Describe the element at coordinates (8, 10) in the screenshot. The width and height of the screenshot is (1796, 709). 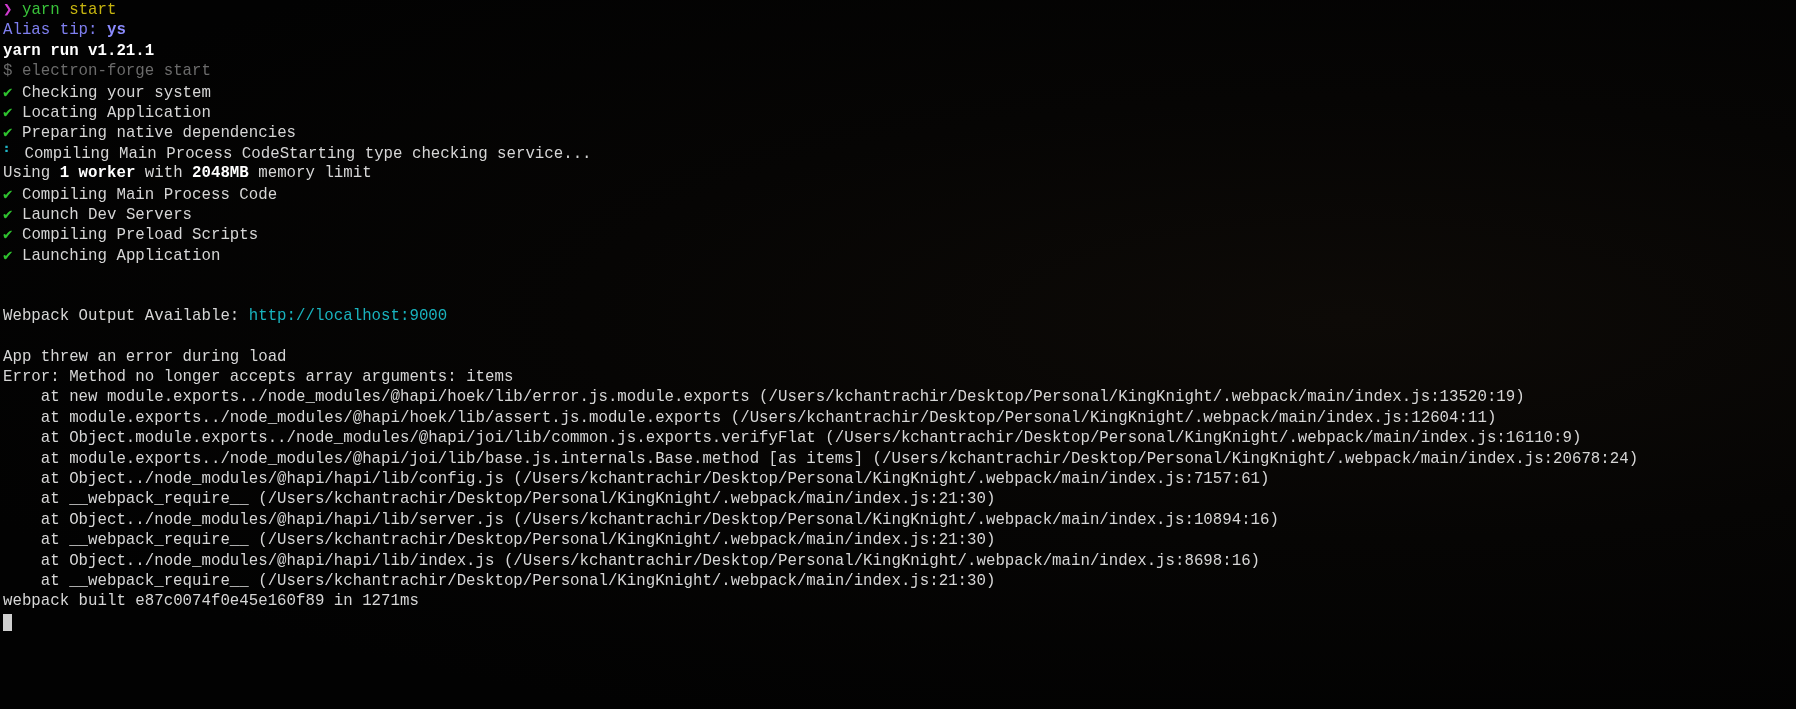
I see `prompt-symbol: ❯` at that location.